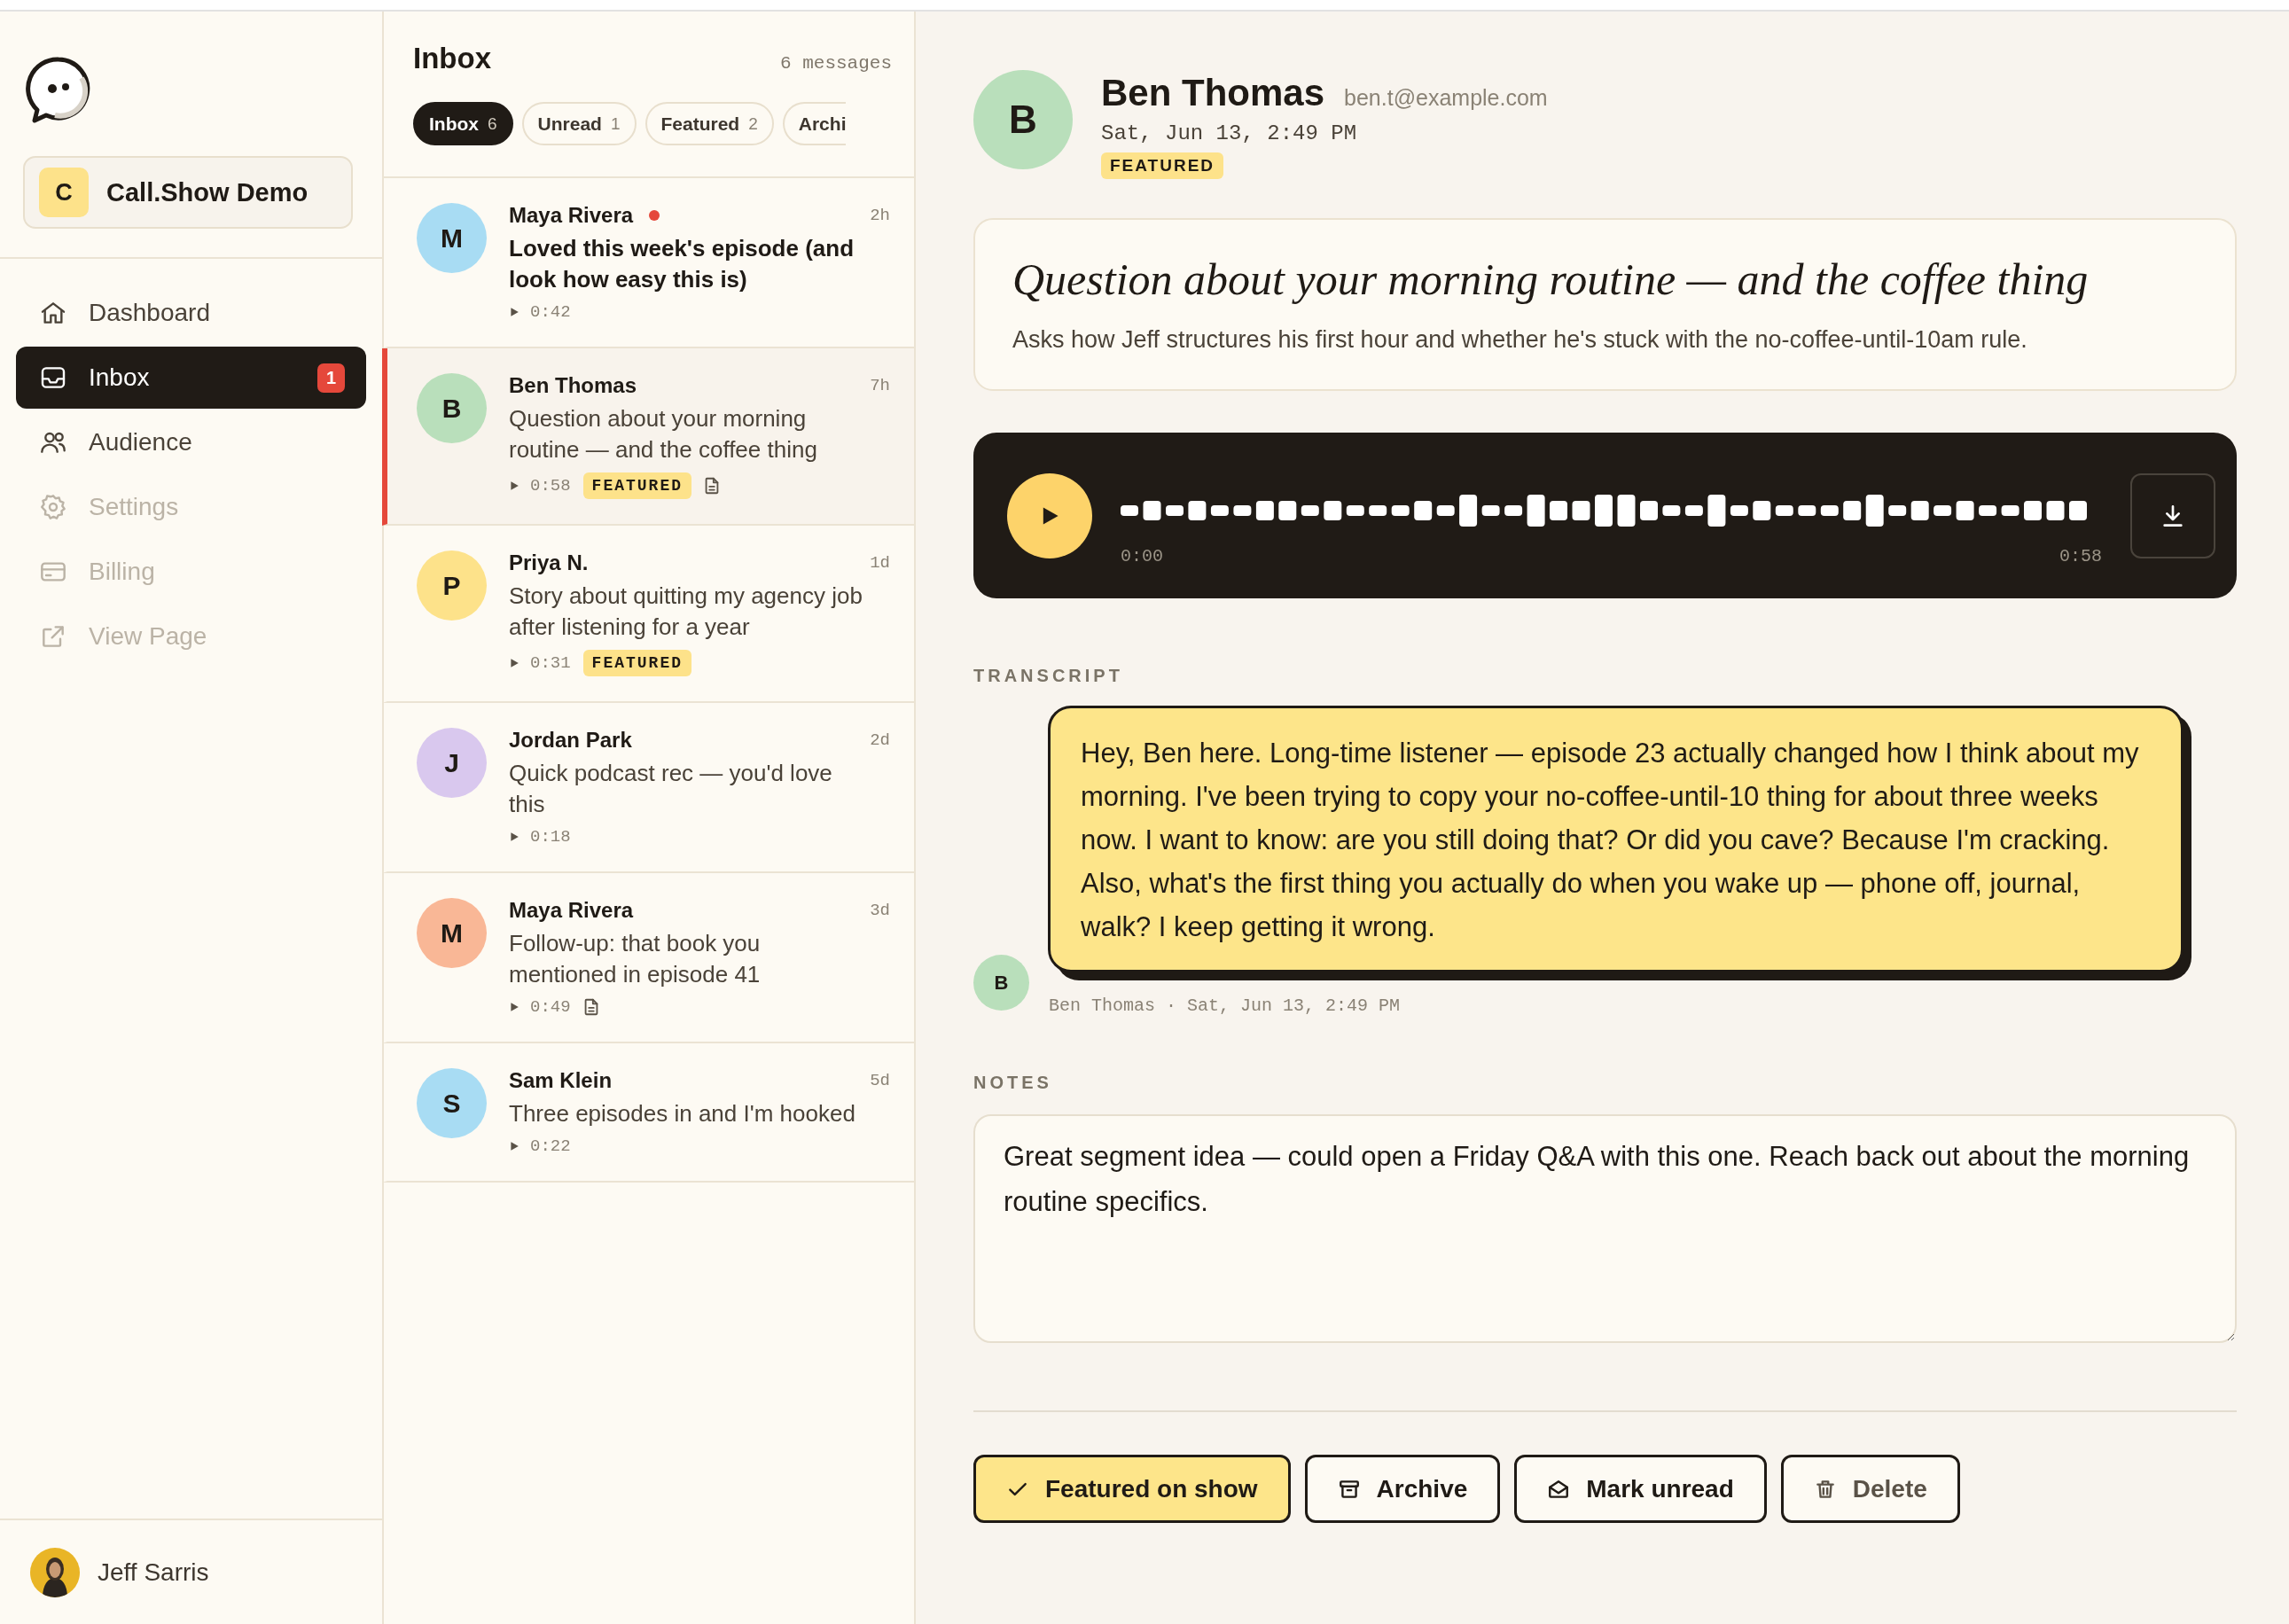  I want to click on message-time: 3d, so click(880, 910).